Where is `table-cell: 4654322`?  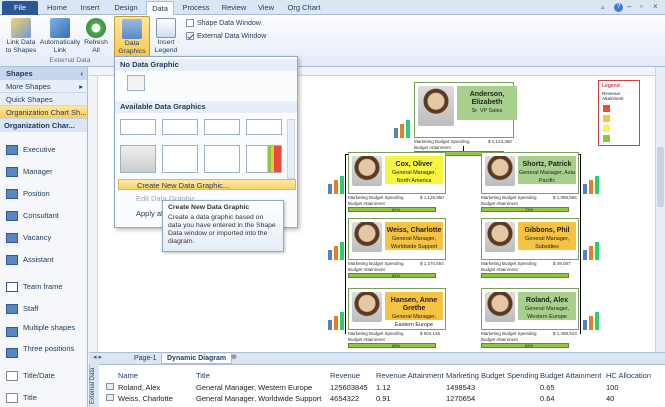
table-cell: 4654322 is located at coordinates (344, 398).